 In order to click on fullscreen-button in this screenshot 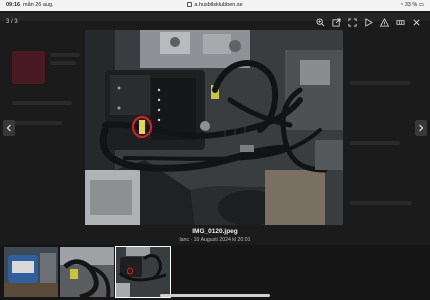, I will do `click(352, 22)`.